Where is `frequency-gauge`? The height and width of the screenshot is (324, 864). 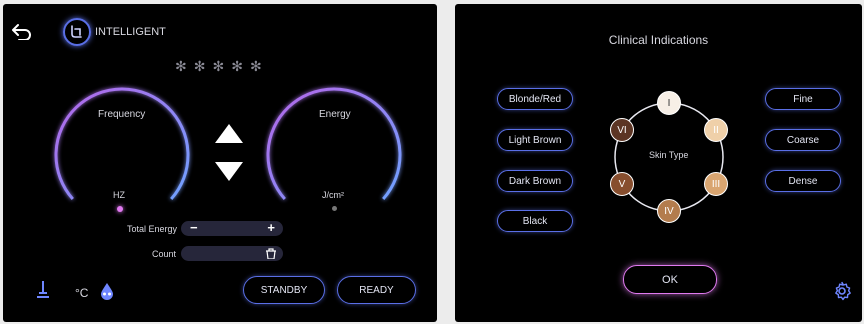
frequency-gauge is located at coordinates (122, 143).